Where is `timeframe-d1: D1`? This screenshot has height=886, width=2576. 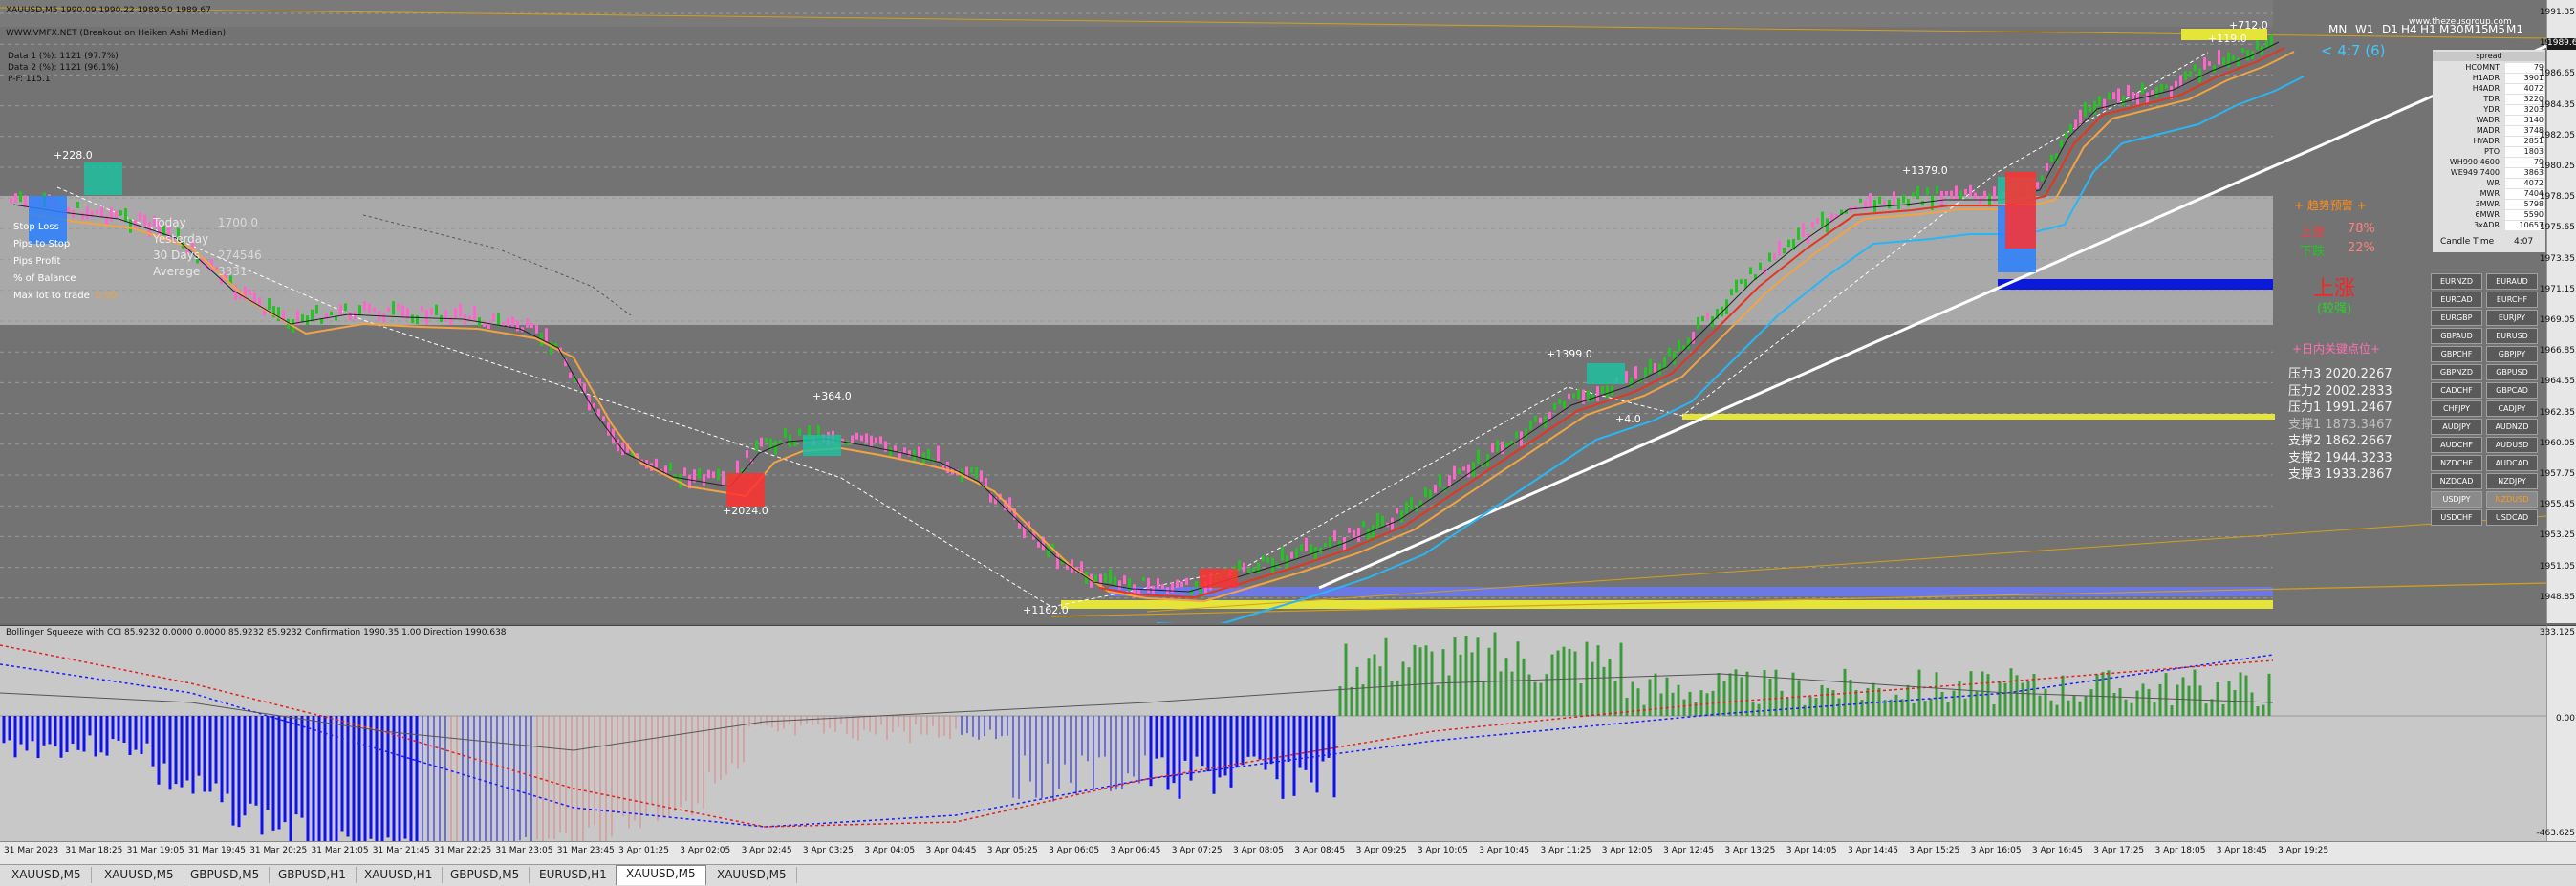
timeframe-d1: D1 is located at coordinates (2390, 30).